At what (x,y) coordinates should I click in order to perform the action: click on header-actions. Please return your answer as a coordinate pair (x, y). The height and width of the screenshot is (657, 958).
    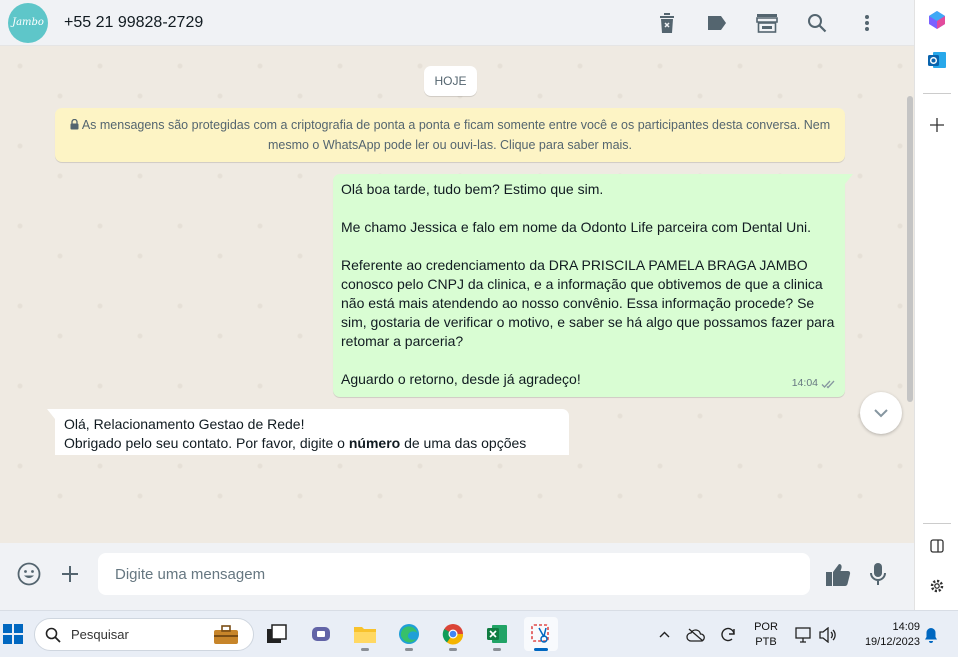
    Looking at the image, I should click on (767, 23).